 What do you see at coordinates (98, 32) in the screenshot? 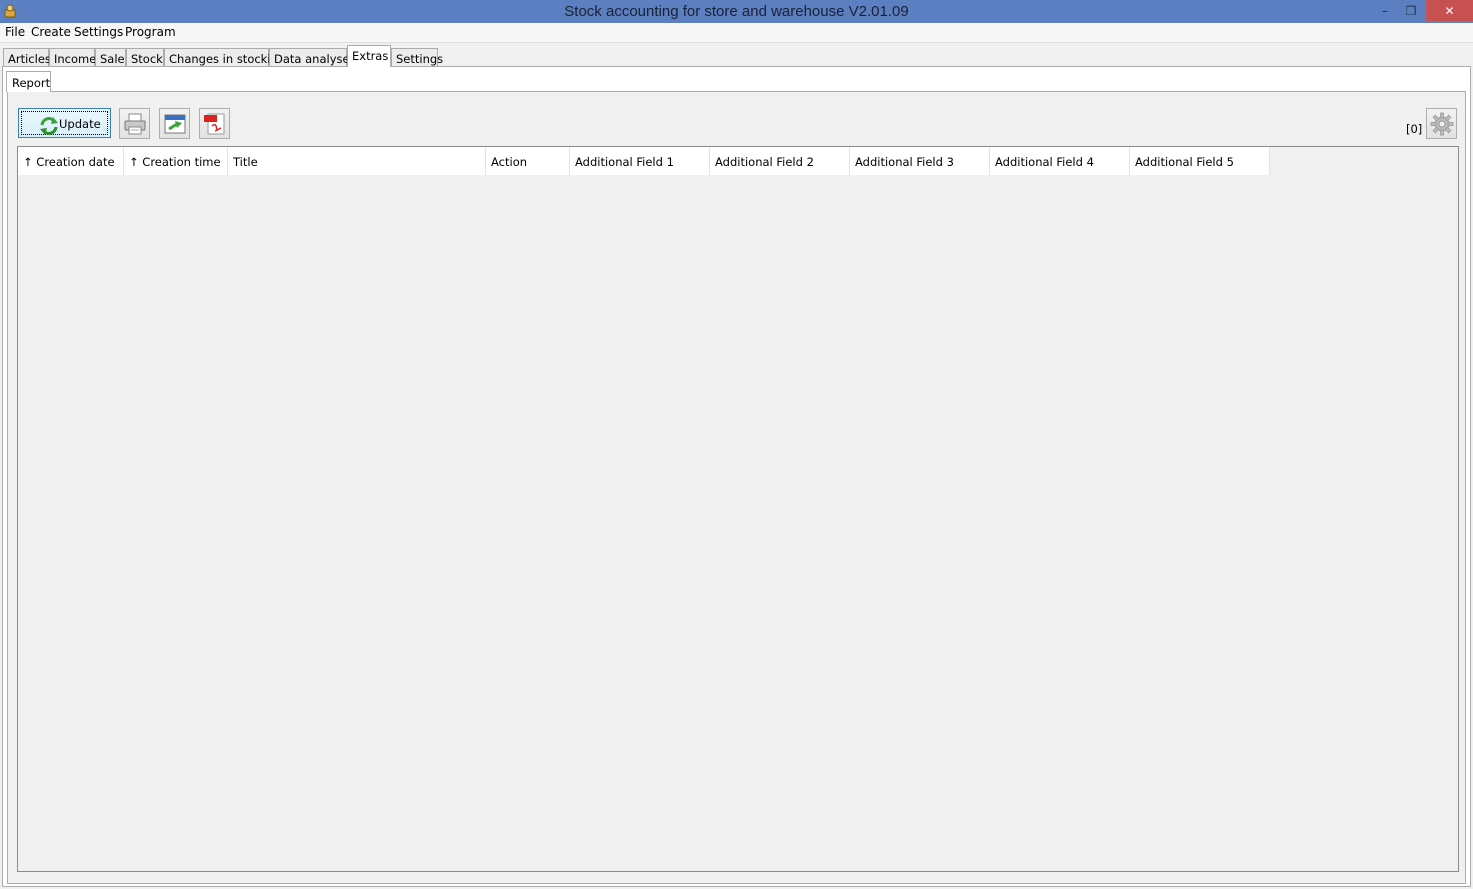
I see `menu-settings: Settings` at bounding box center [98, 32].